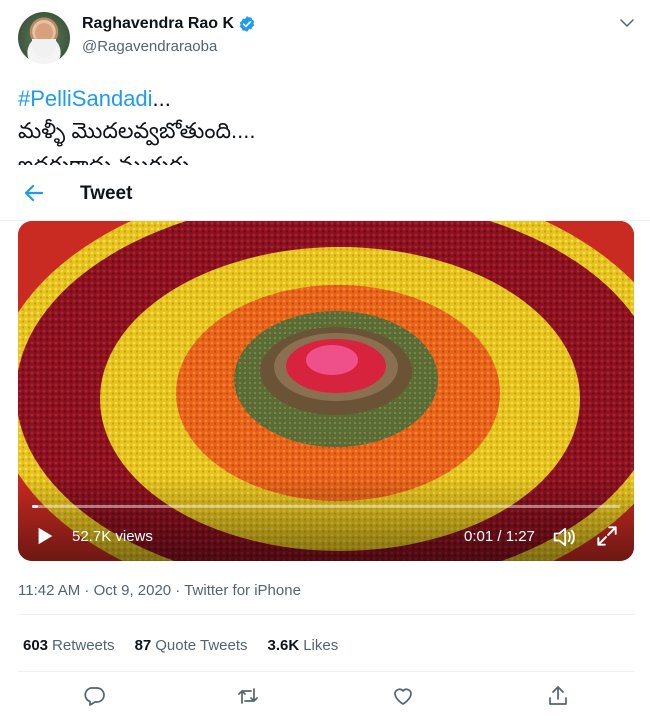 This screenshot has height=724, width=650. I want to click on quote-tweets-label: Quote Tweets, so click(201, 645).